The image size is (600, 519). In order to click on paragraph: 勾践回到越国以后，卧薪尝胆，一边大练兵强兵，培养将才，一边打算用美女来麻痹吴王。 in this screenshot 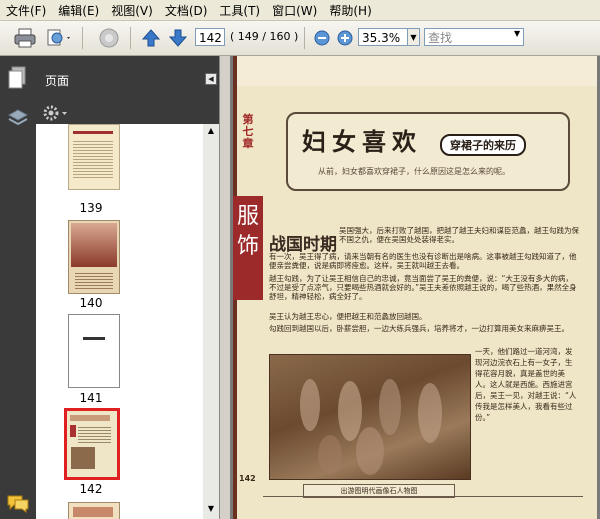, I will do `click(419, 328)`.